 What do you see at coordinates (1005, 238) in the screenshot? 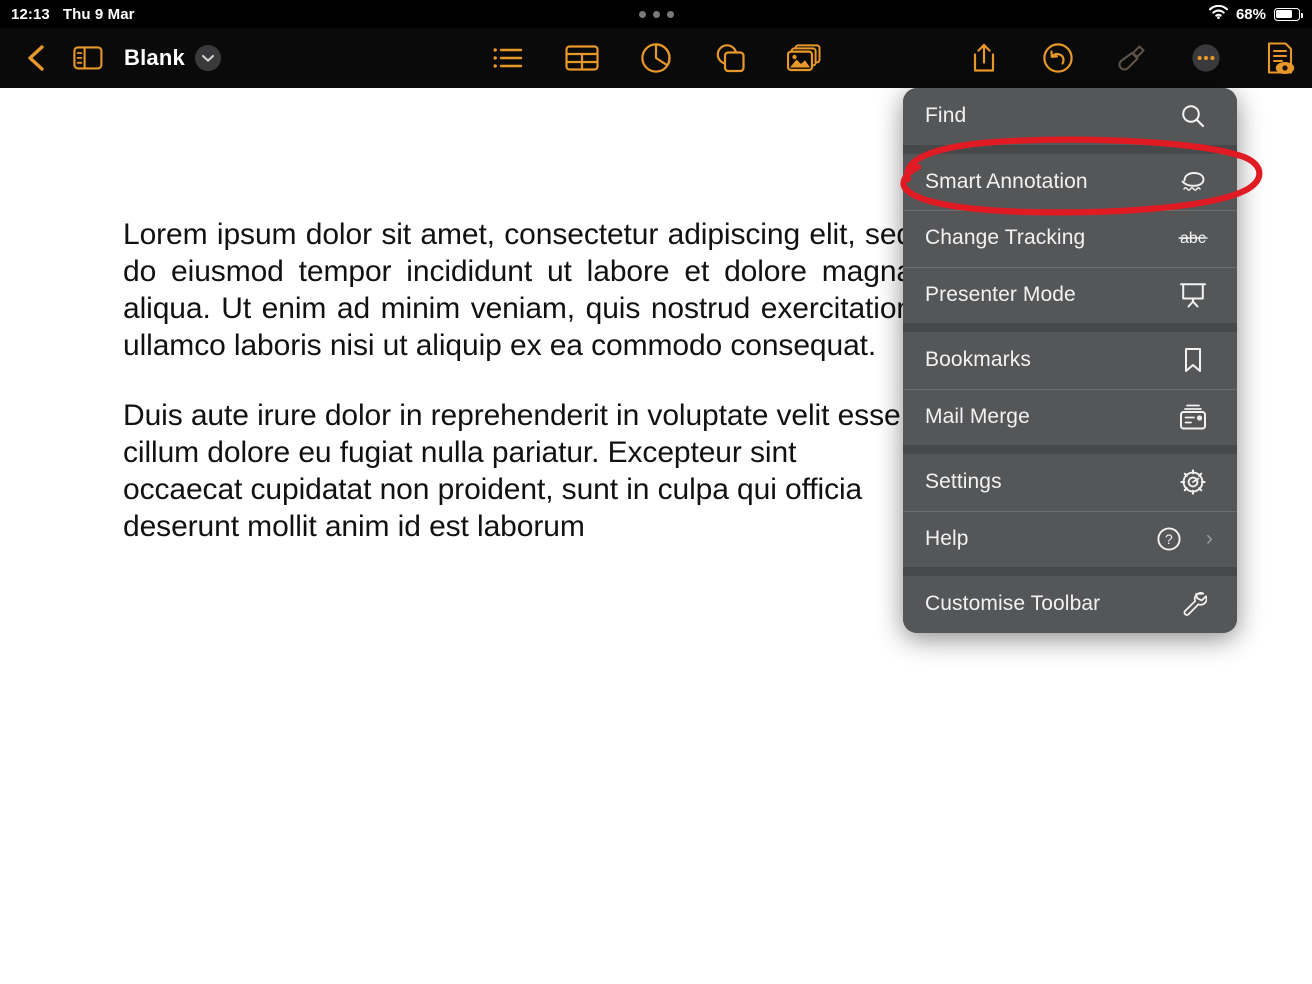
I see `menu-item-label: Change Tracking` at bounding box center [1005, 238].